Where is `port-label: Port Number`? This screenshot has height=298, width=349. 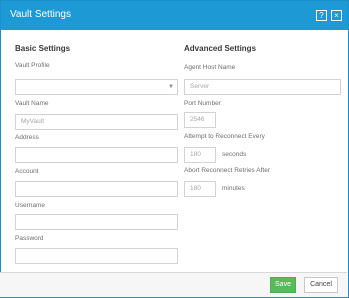 port-label: Port Number is located at coordinates (202, 103).